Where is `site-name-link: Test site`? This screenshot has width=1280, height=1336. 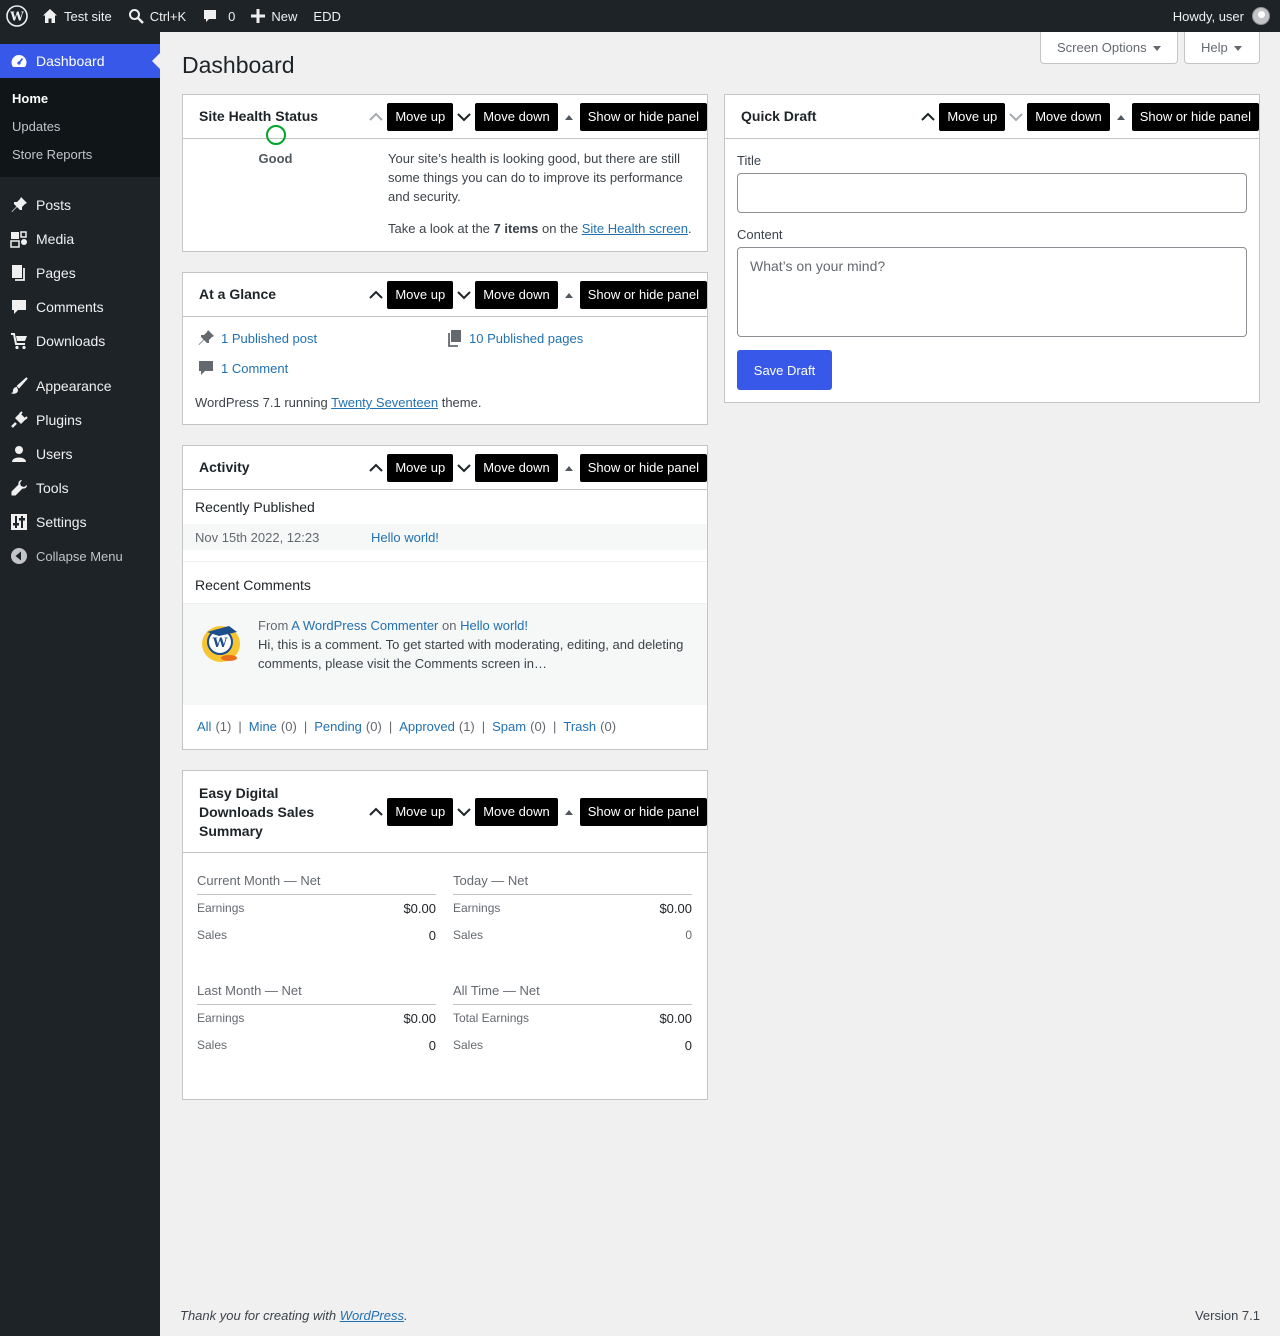 site-name-link: Test site is located at coordinates (77, 16).